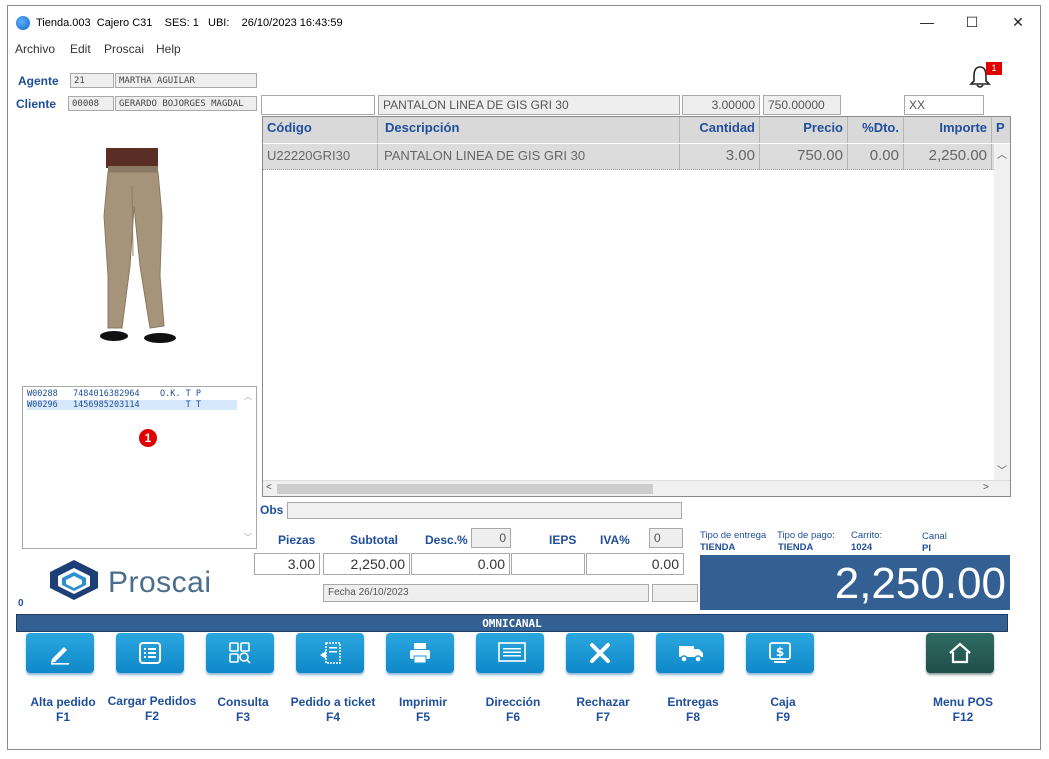 Image resolution: width=1049 pixels, height=759 pixels. I want to click on imprimir-button, so click(419, 653).